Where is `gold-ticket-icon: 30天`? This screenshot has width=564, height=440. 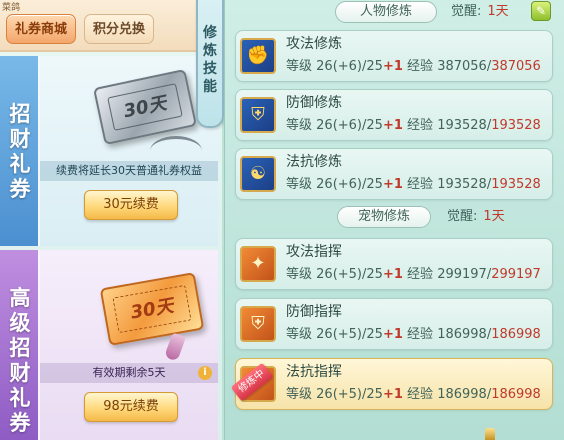 gold-ticket-icon: 30天 is located at coordinates (152, 309).